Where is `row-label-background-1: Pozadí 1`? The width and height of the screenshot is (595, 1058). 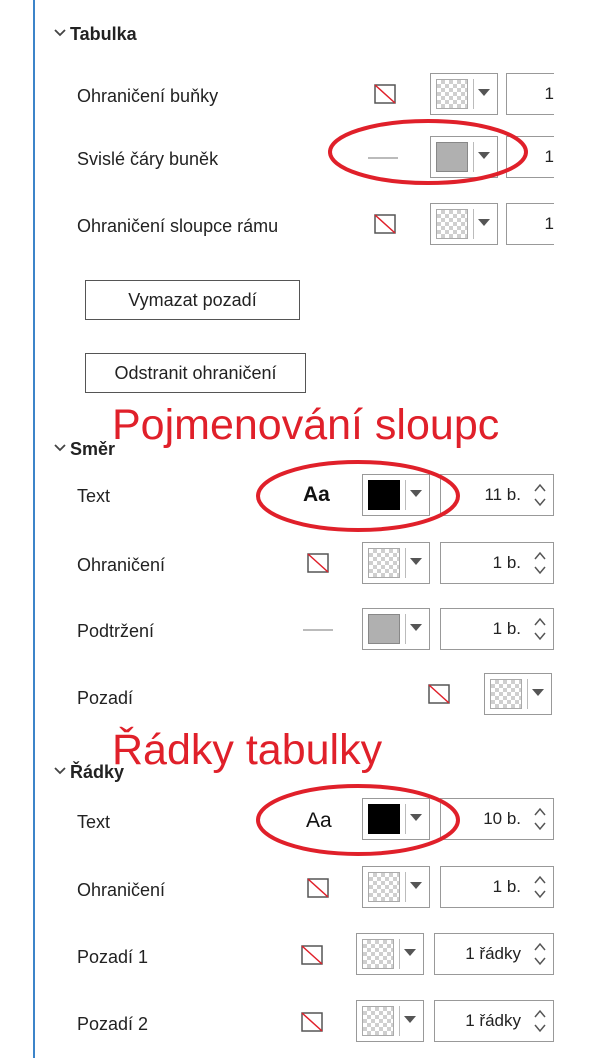
row-label-background-1: Pozadí 1 is located at coordinates (113, 957).